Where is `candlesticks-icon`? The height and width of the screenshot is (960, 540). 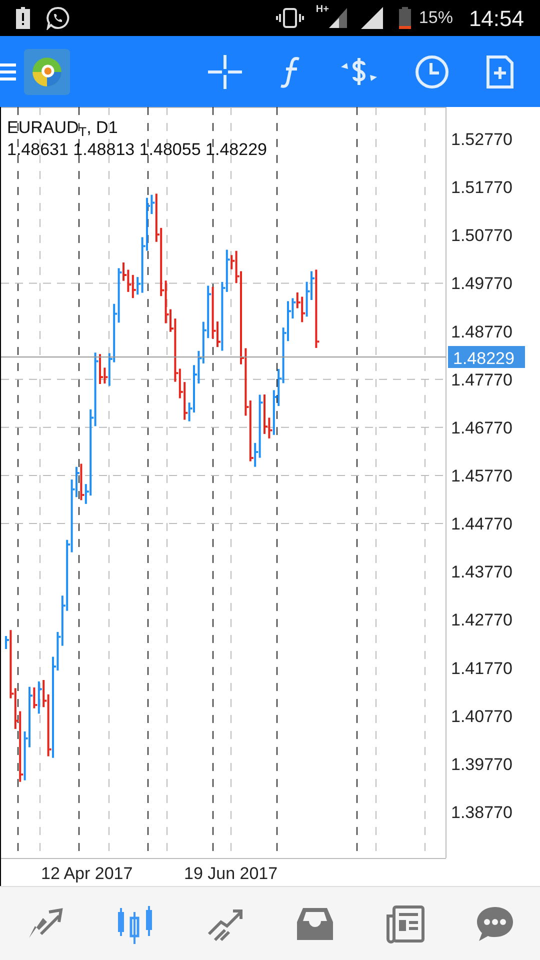 candlesticks-icon is located at coordinates (135, 924).